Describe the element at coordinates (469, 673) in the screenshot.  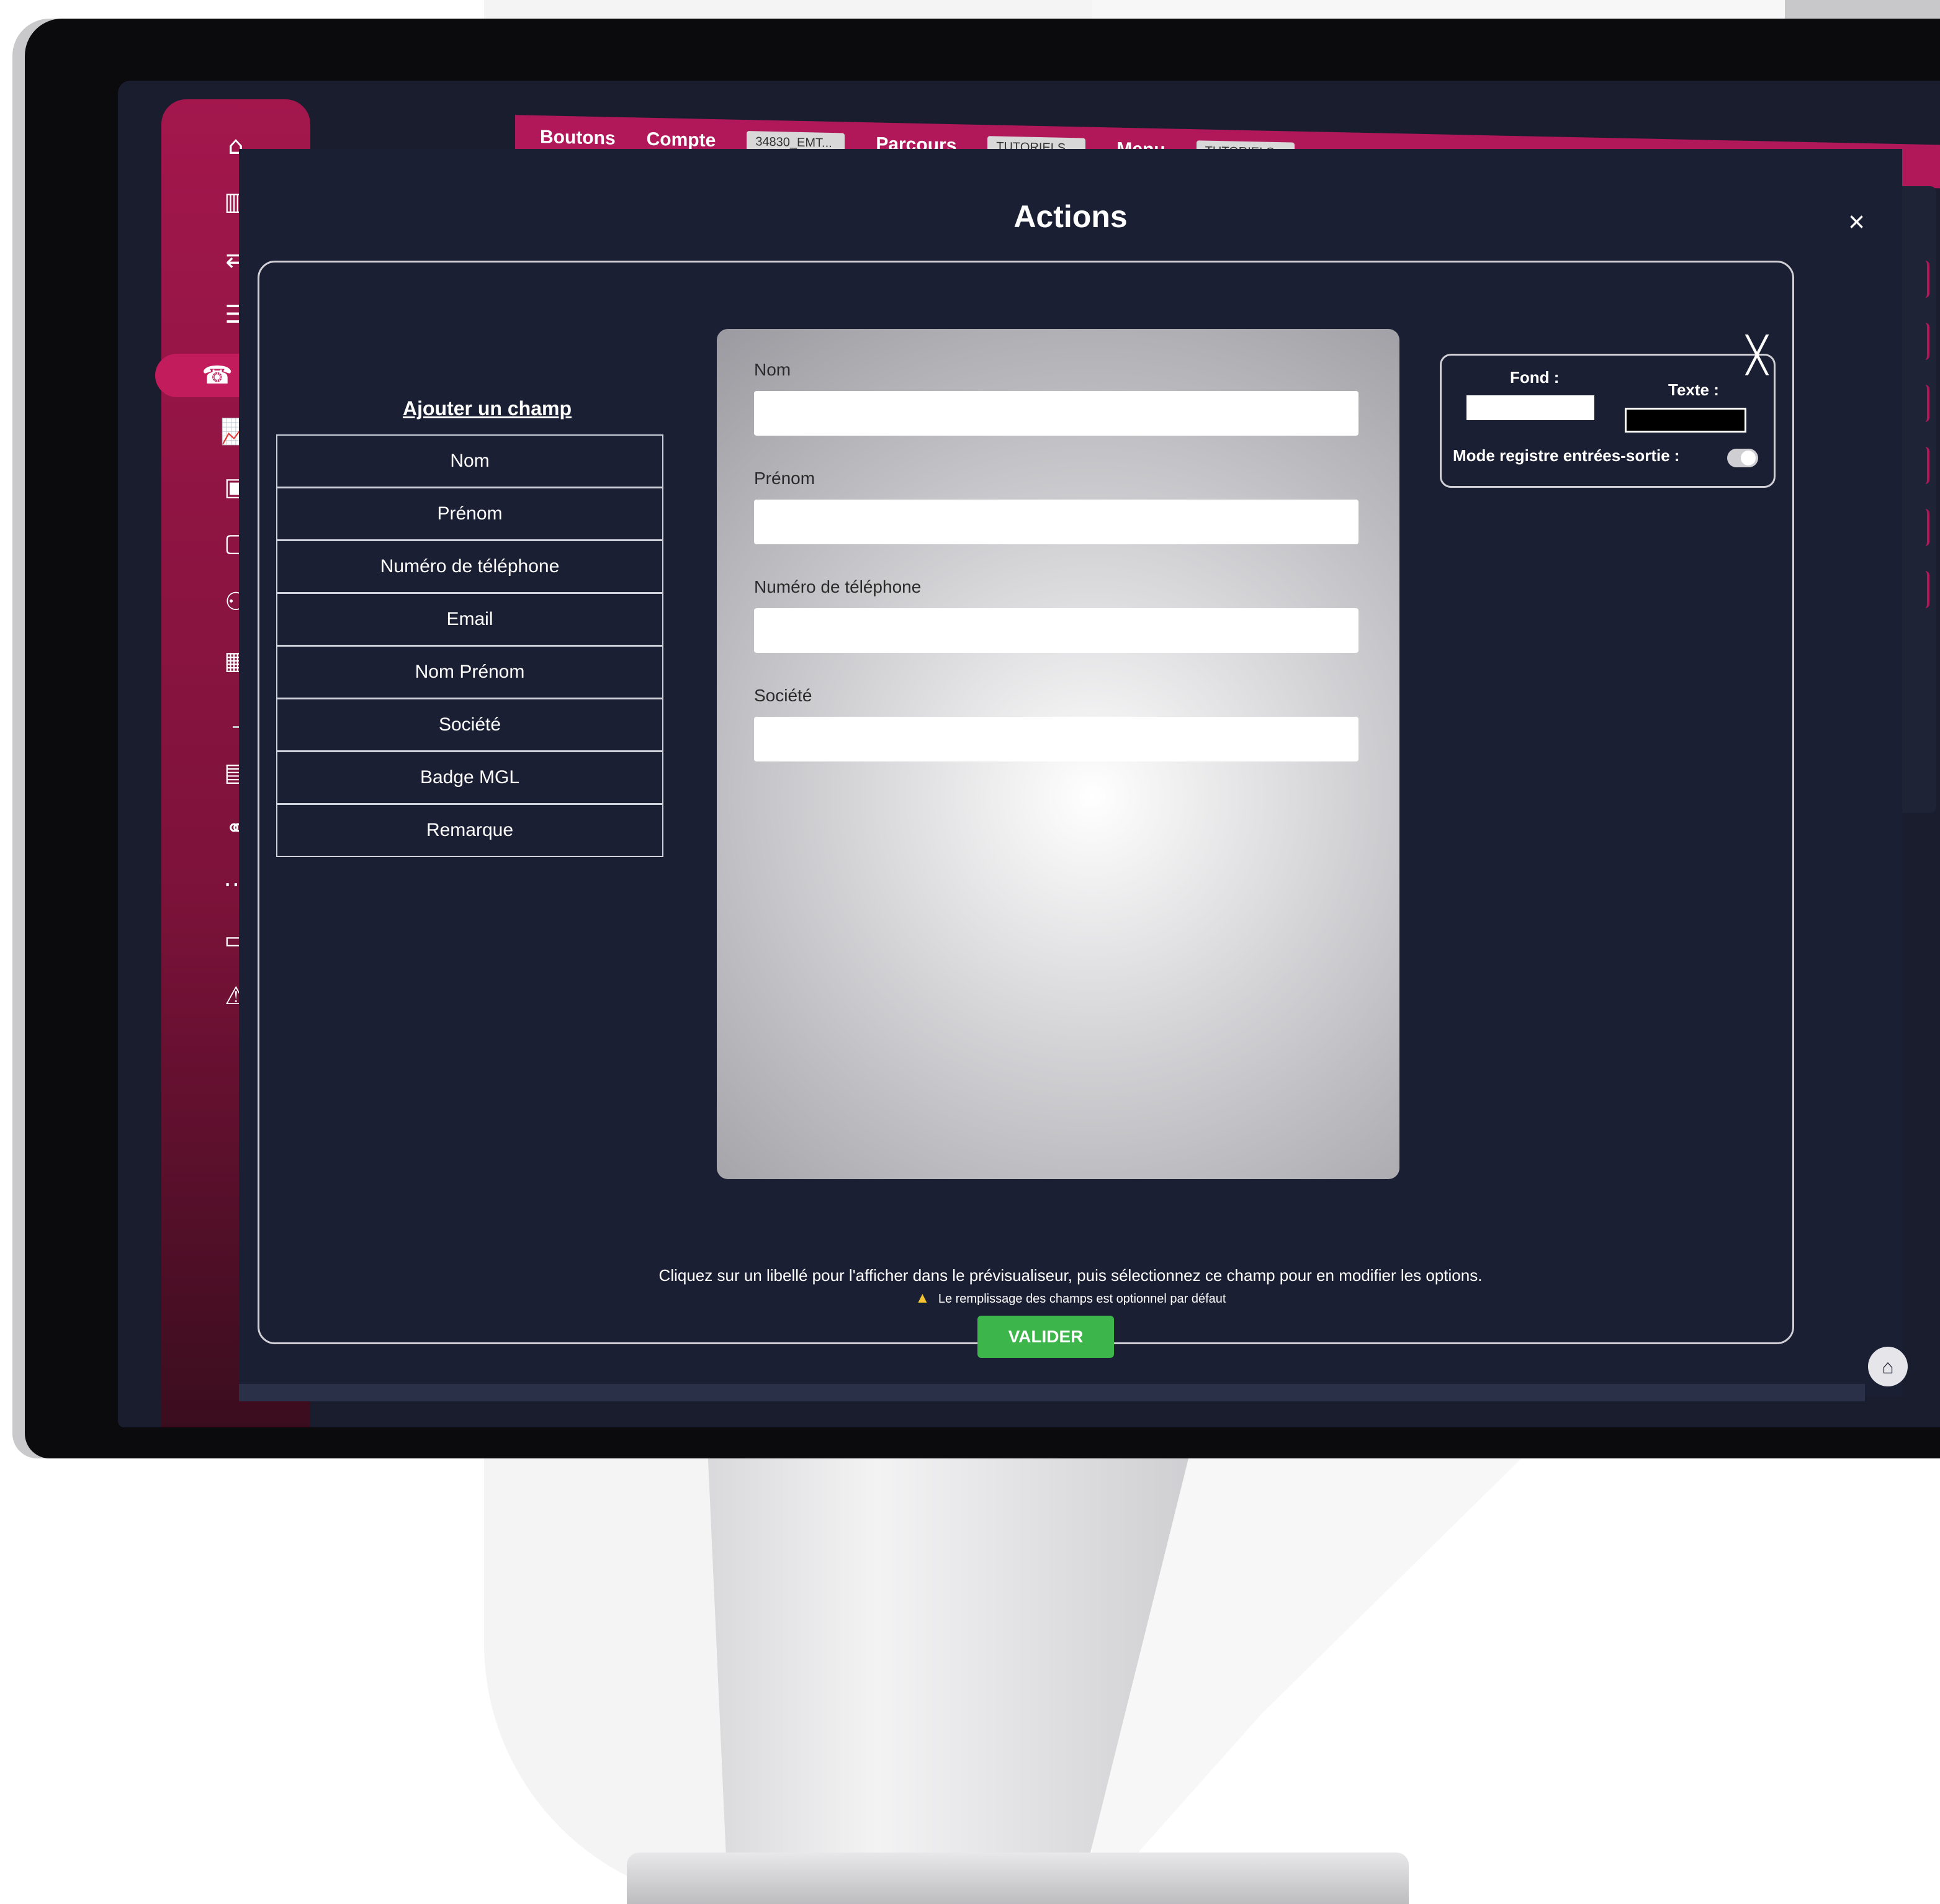
I see `field-item-nom-prenom: Nom Prénom` at that location.